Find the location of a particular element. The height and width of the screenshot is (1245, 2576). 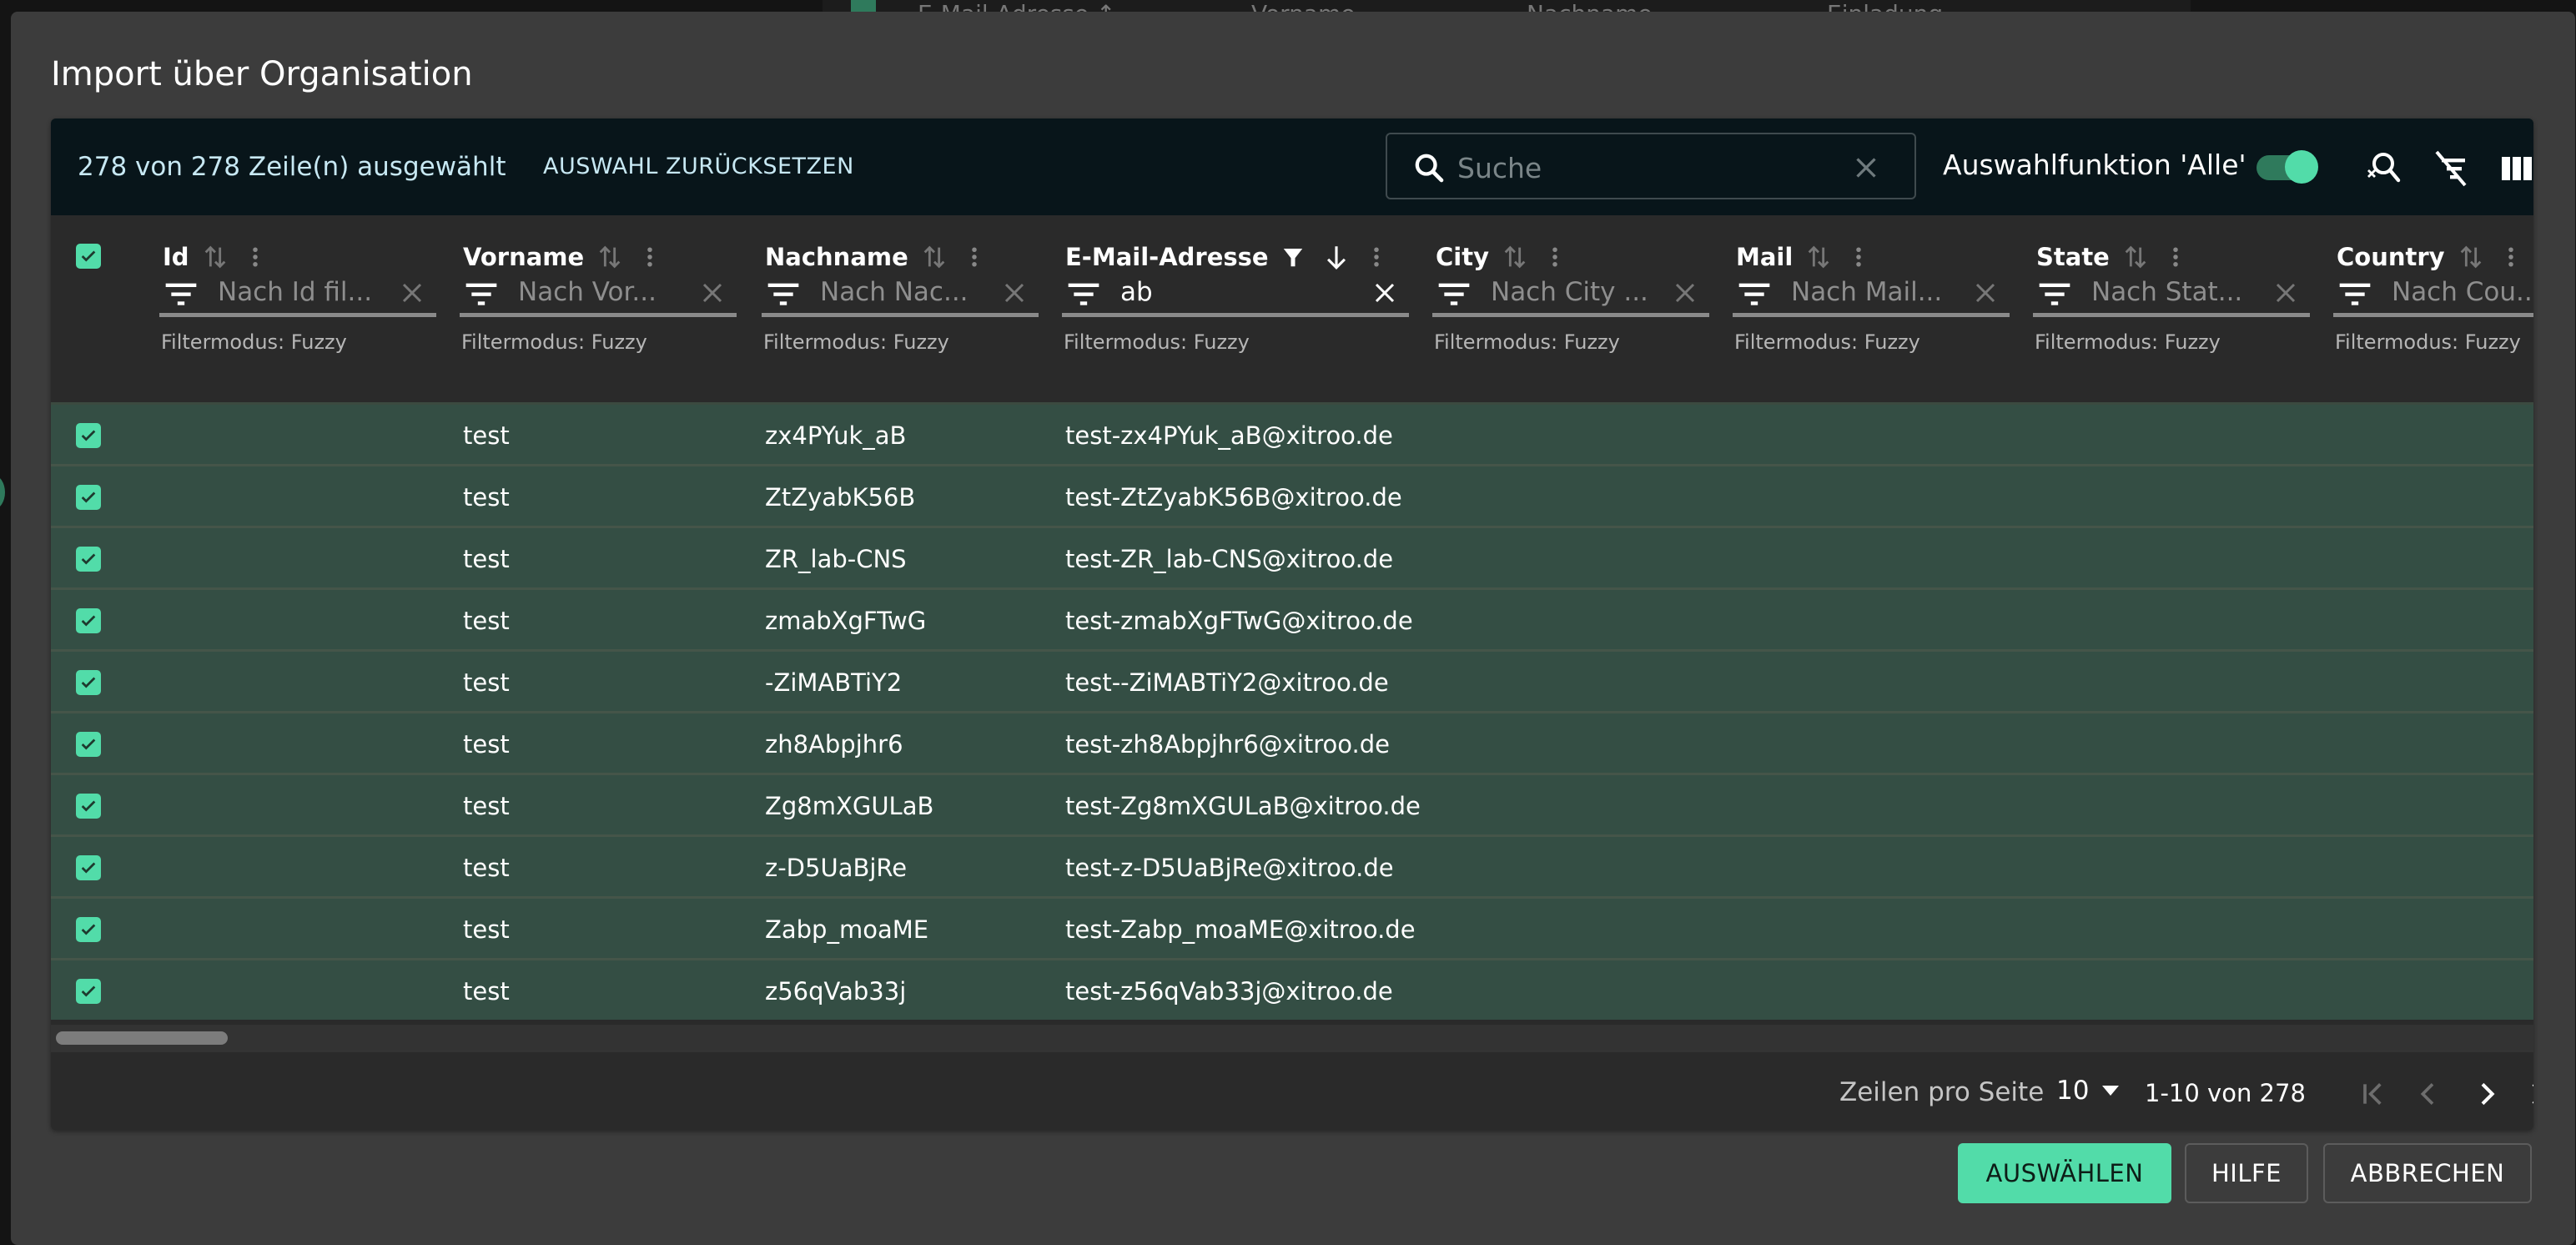

table-row: test zx4PYuk_aB test-zx4PYuk_aB@xitroo.de is located at coordinates (1292, 433).